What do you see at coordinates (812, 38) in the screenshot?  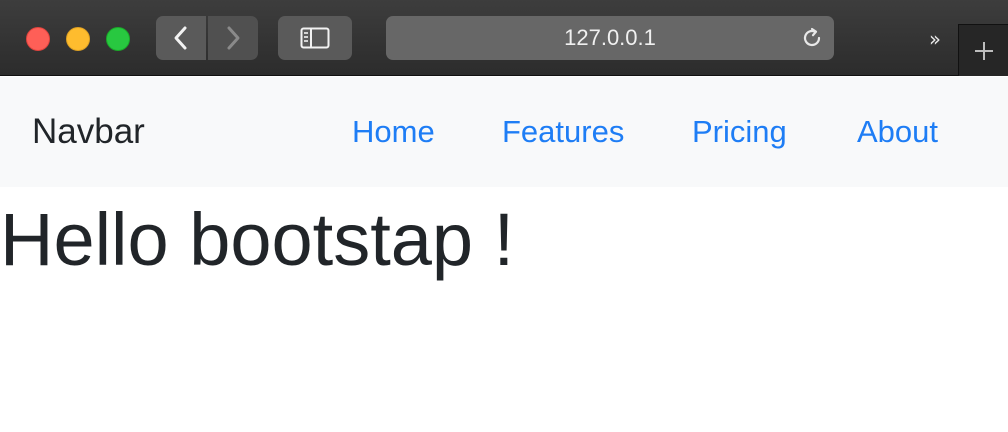 I see `reload-icon` at bounding box center [812, 38].